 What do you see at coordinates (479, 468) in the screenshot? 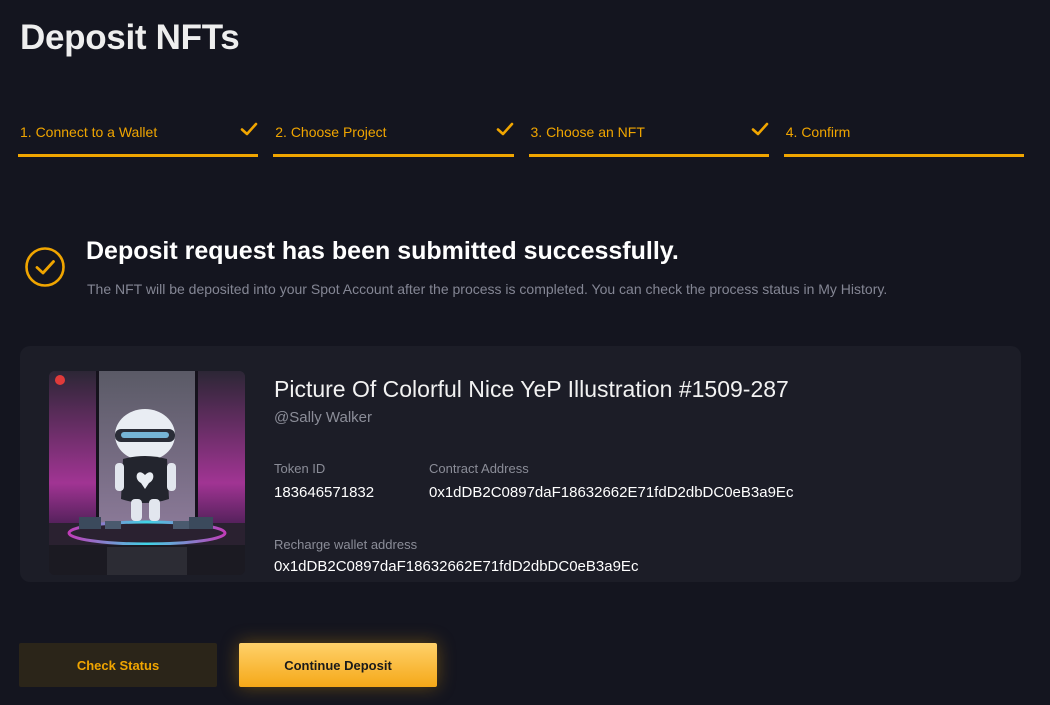
I see `contract-address-label: Contract Address` at bounding box center [479, 468].